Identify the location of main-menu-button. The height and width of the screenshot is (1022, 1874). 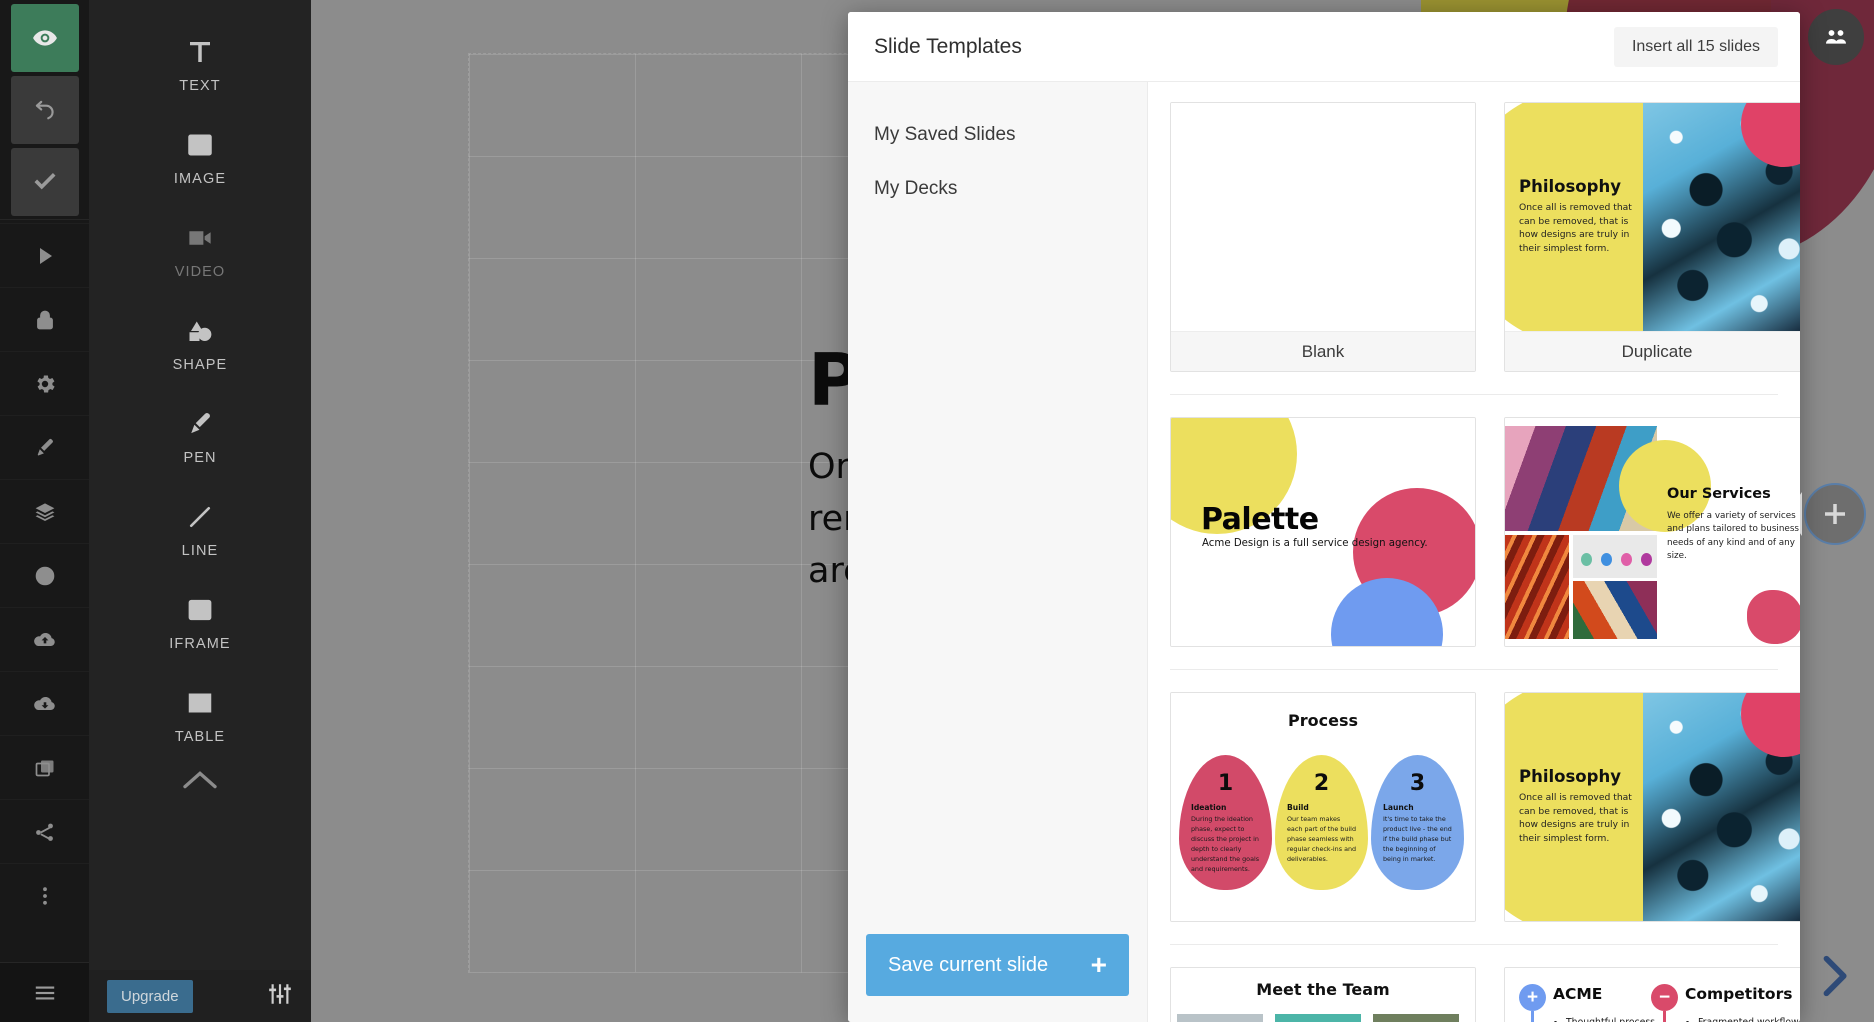
(44, 992).